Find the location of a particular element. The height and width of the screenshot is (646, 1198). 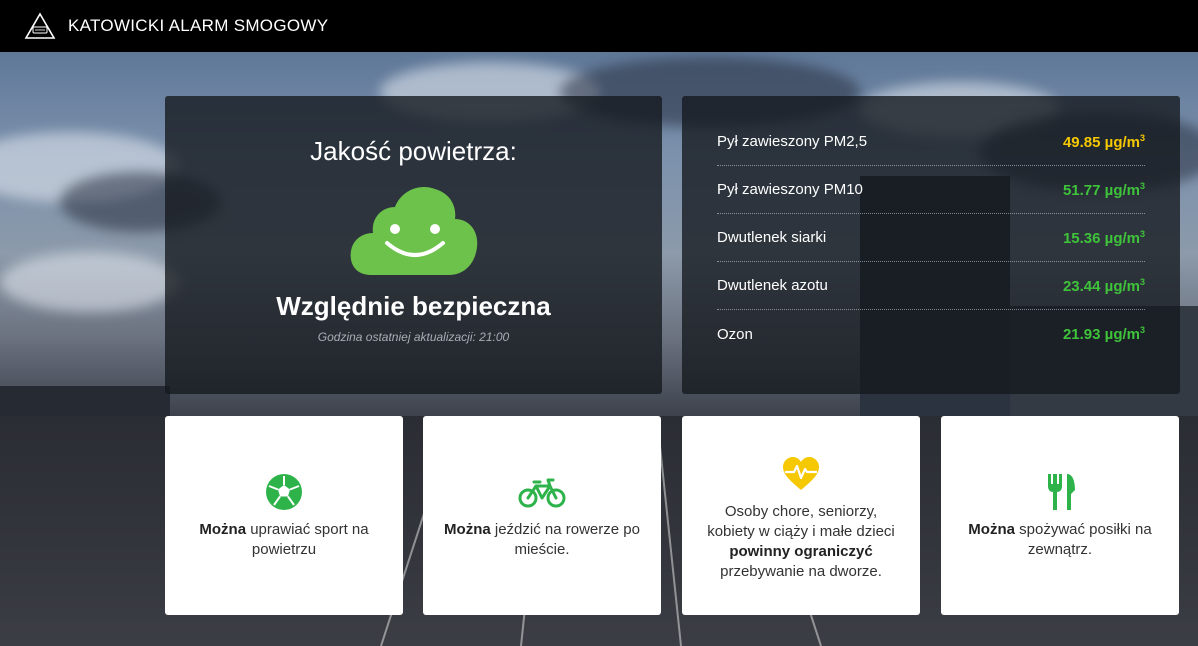

happy-cloud-icon is located at coordinates (413, 231).